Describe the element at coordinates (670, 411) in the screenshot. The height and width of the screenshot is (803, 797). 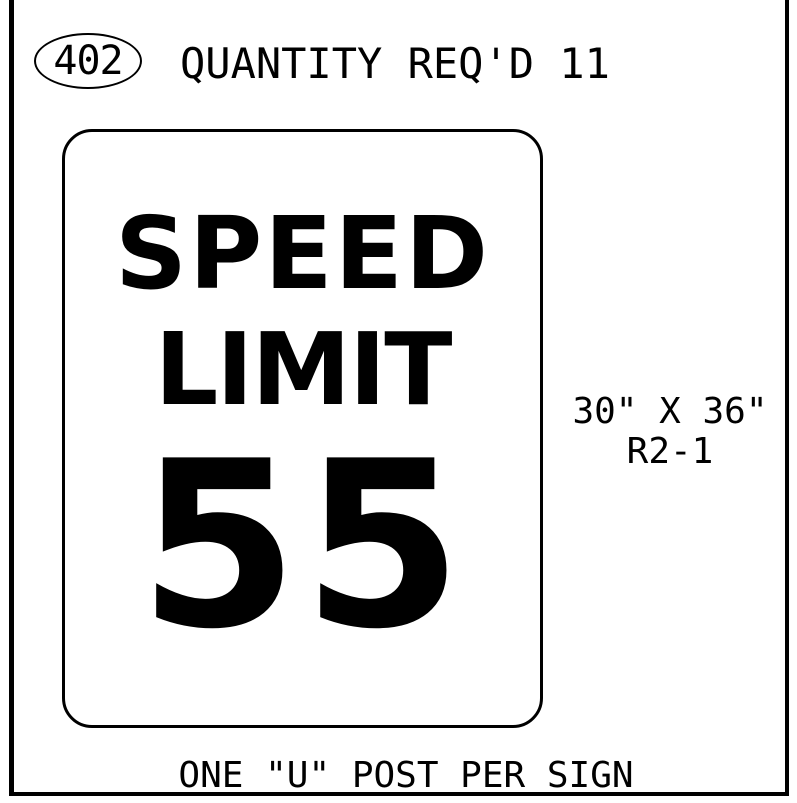
I see `sign-size: 30" X 36"` at that location.